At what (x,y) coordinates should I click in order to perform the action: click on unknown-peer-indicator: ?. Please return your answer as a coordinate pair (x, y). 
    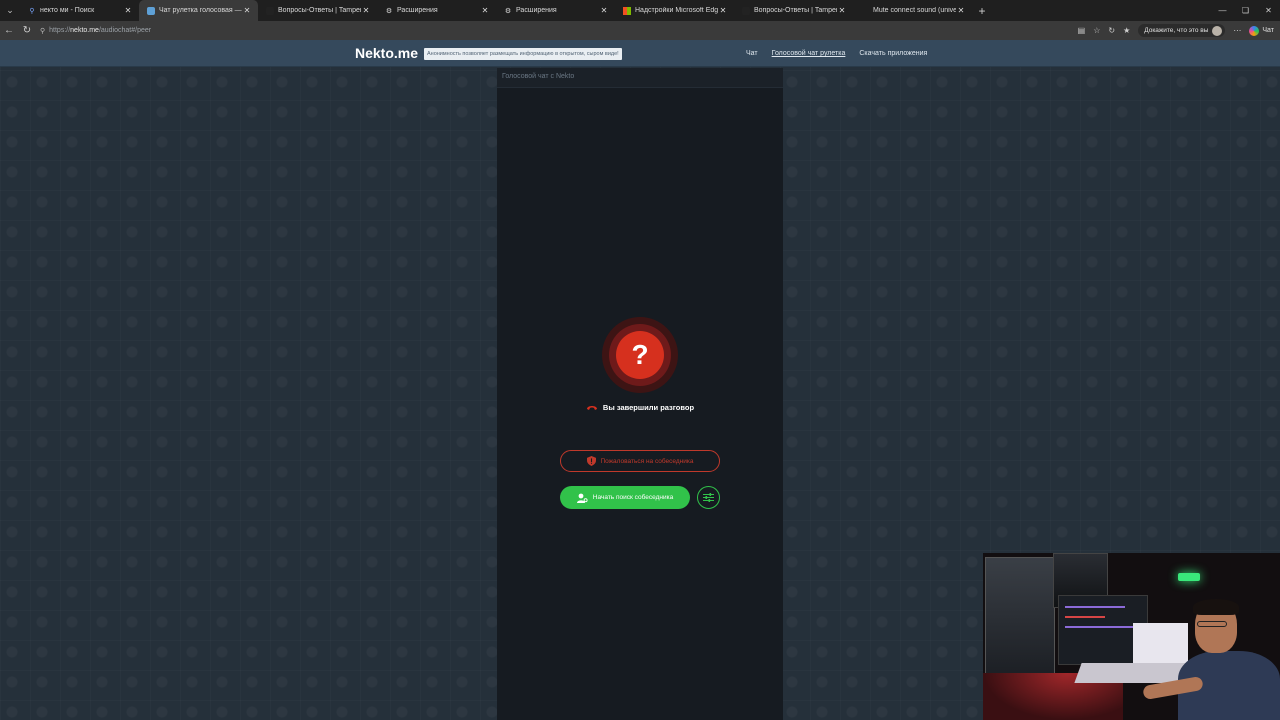
    Looking at the image, I should click on (640, 355).